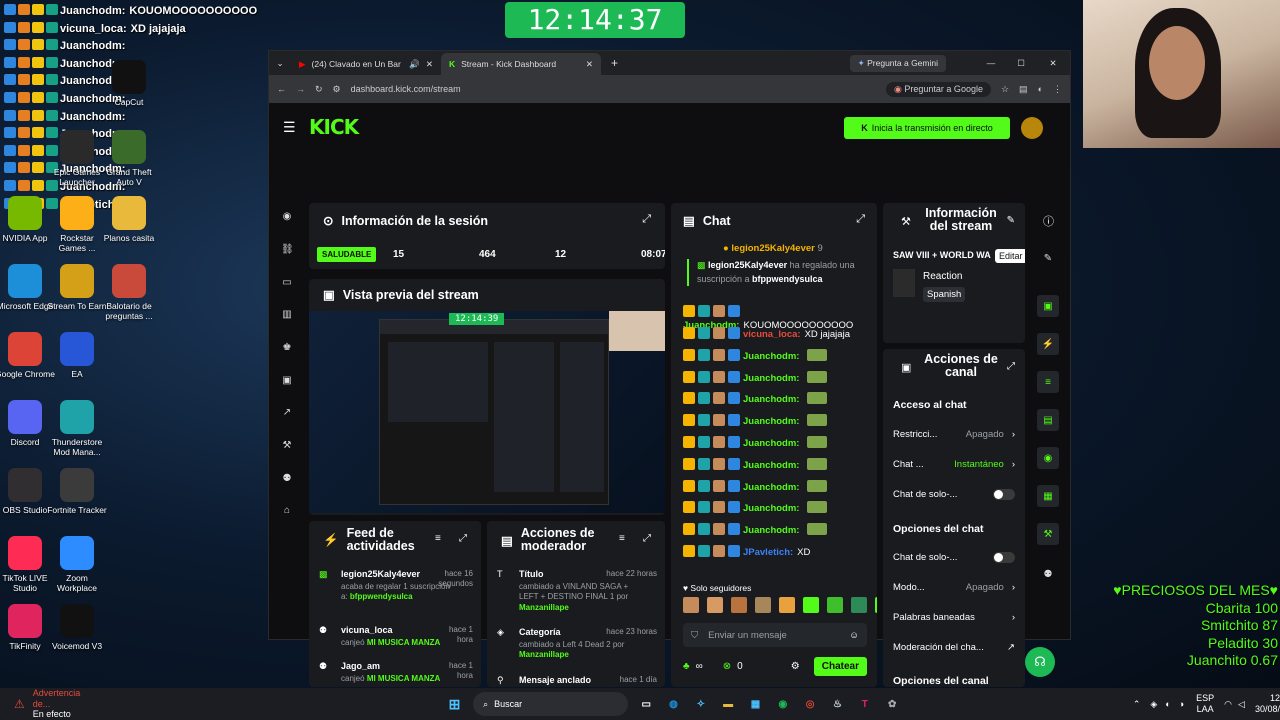  Describe the element at coordinates (755, 704) in the screenshot. I see `store-icon: ▦` at that location.